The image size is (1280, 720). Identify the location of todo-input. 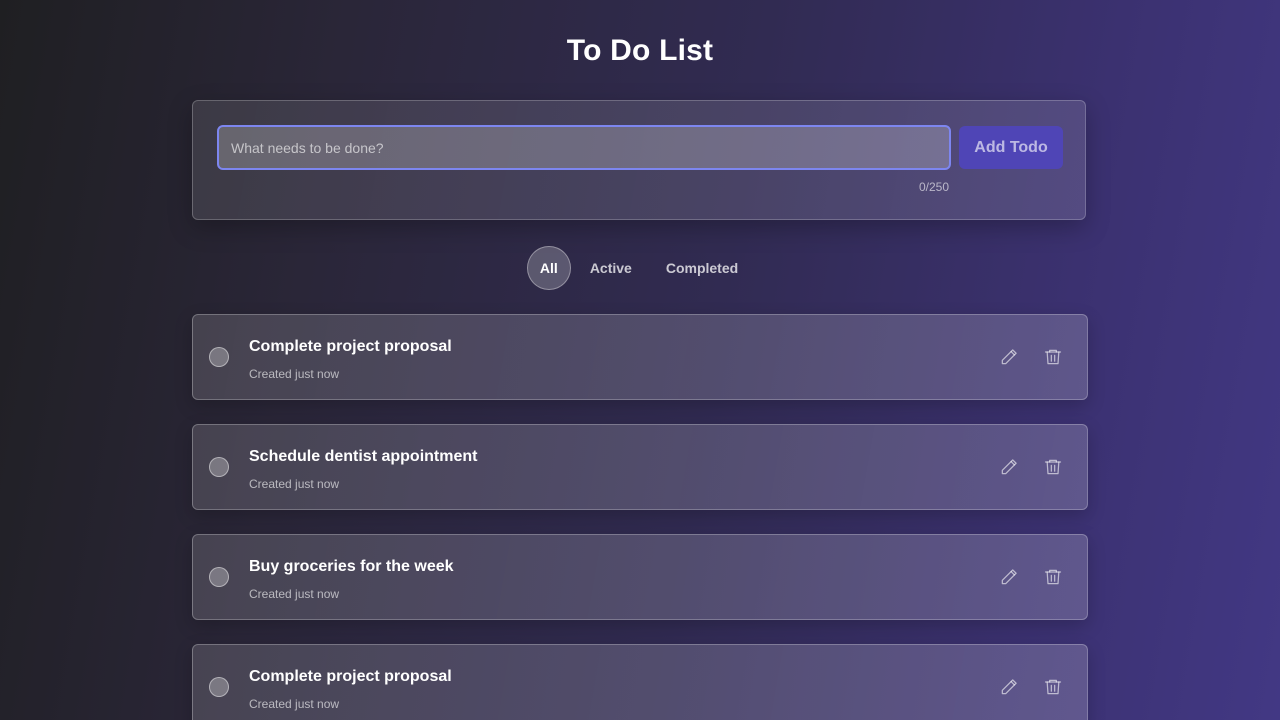
(584, 147).